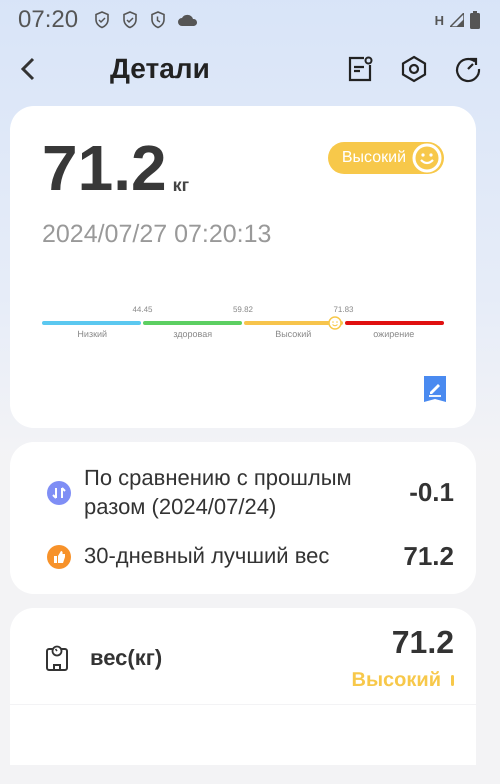 The height and width of the screenshot is (784, 500). Describe the element at coordinates (59, 557) in the screenshot. I see `thumbs-up-icon` at that location.